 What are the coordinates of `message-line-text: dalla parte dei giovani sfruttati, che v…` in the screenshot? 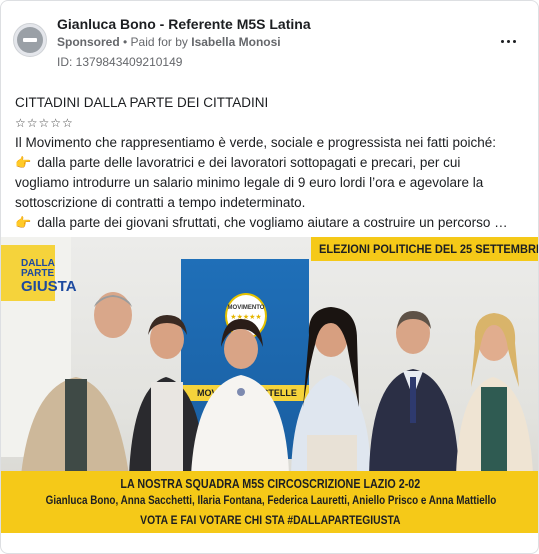 It's located at (272, 222).